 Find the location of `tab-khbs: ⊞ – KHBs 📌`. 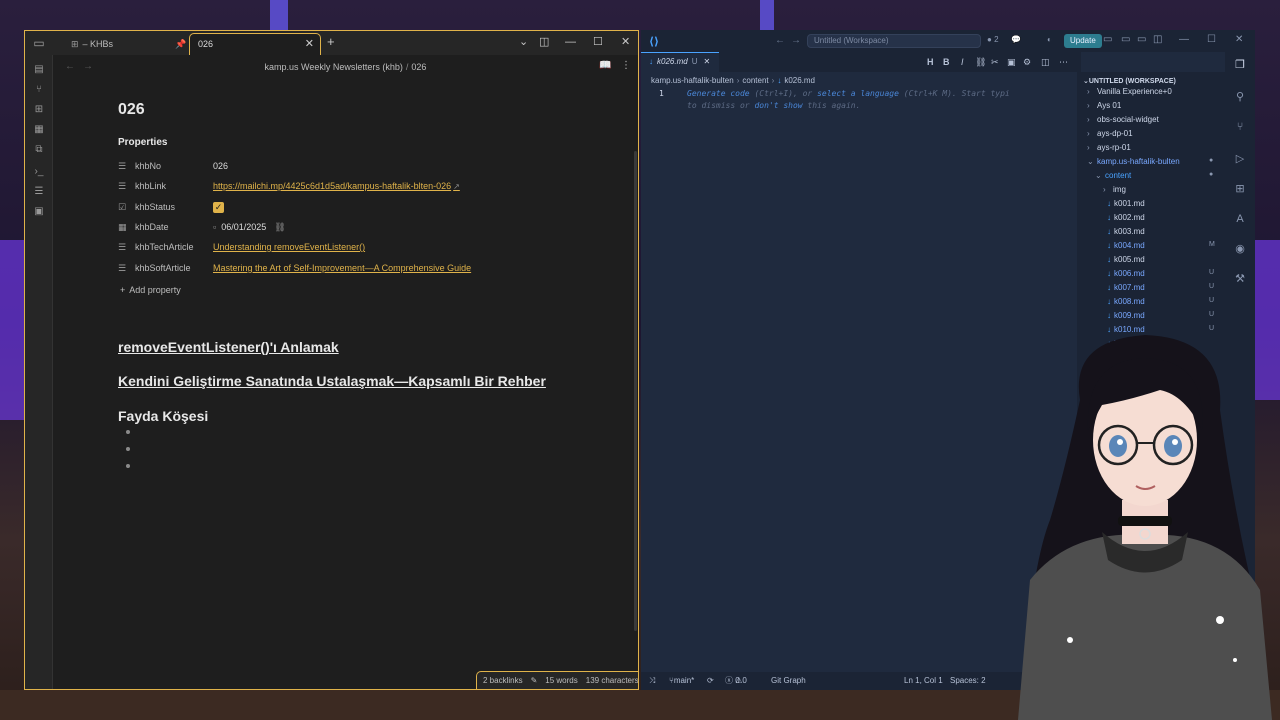

tab-khbs: ⊞ – KHBs 📌 is located at coordinates (127, 44).